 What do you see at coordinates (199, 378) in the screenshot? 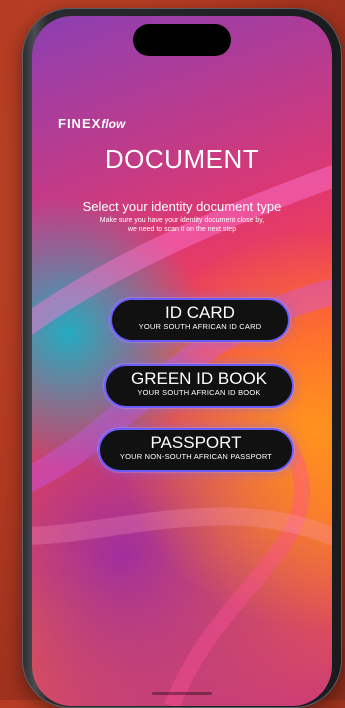
I see `green-id-book-label: GREEN ID BOOK` at bounding box center [199, 378].